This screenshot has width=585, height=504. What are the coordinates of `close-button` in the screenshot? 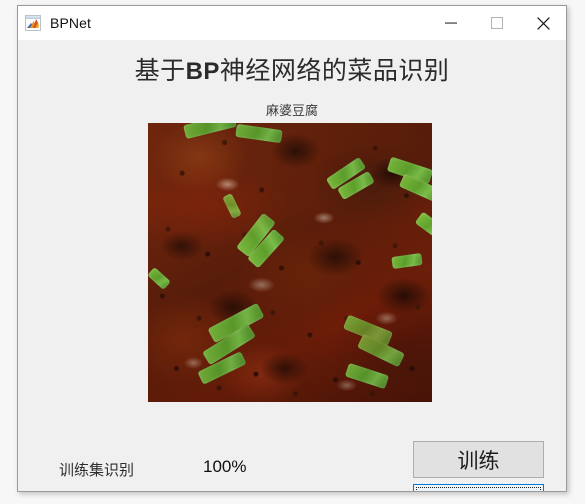 It's located at (543, 23).